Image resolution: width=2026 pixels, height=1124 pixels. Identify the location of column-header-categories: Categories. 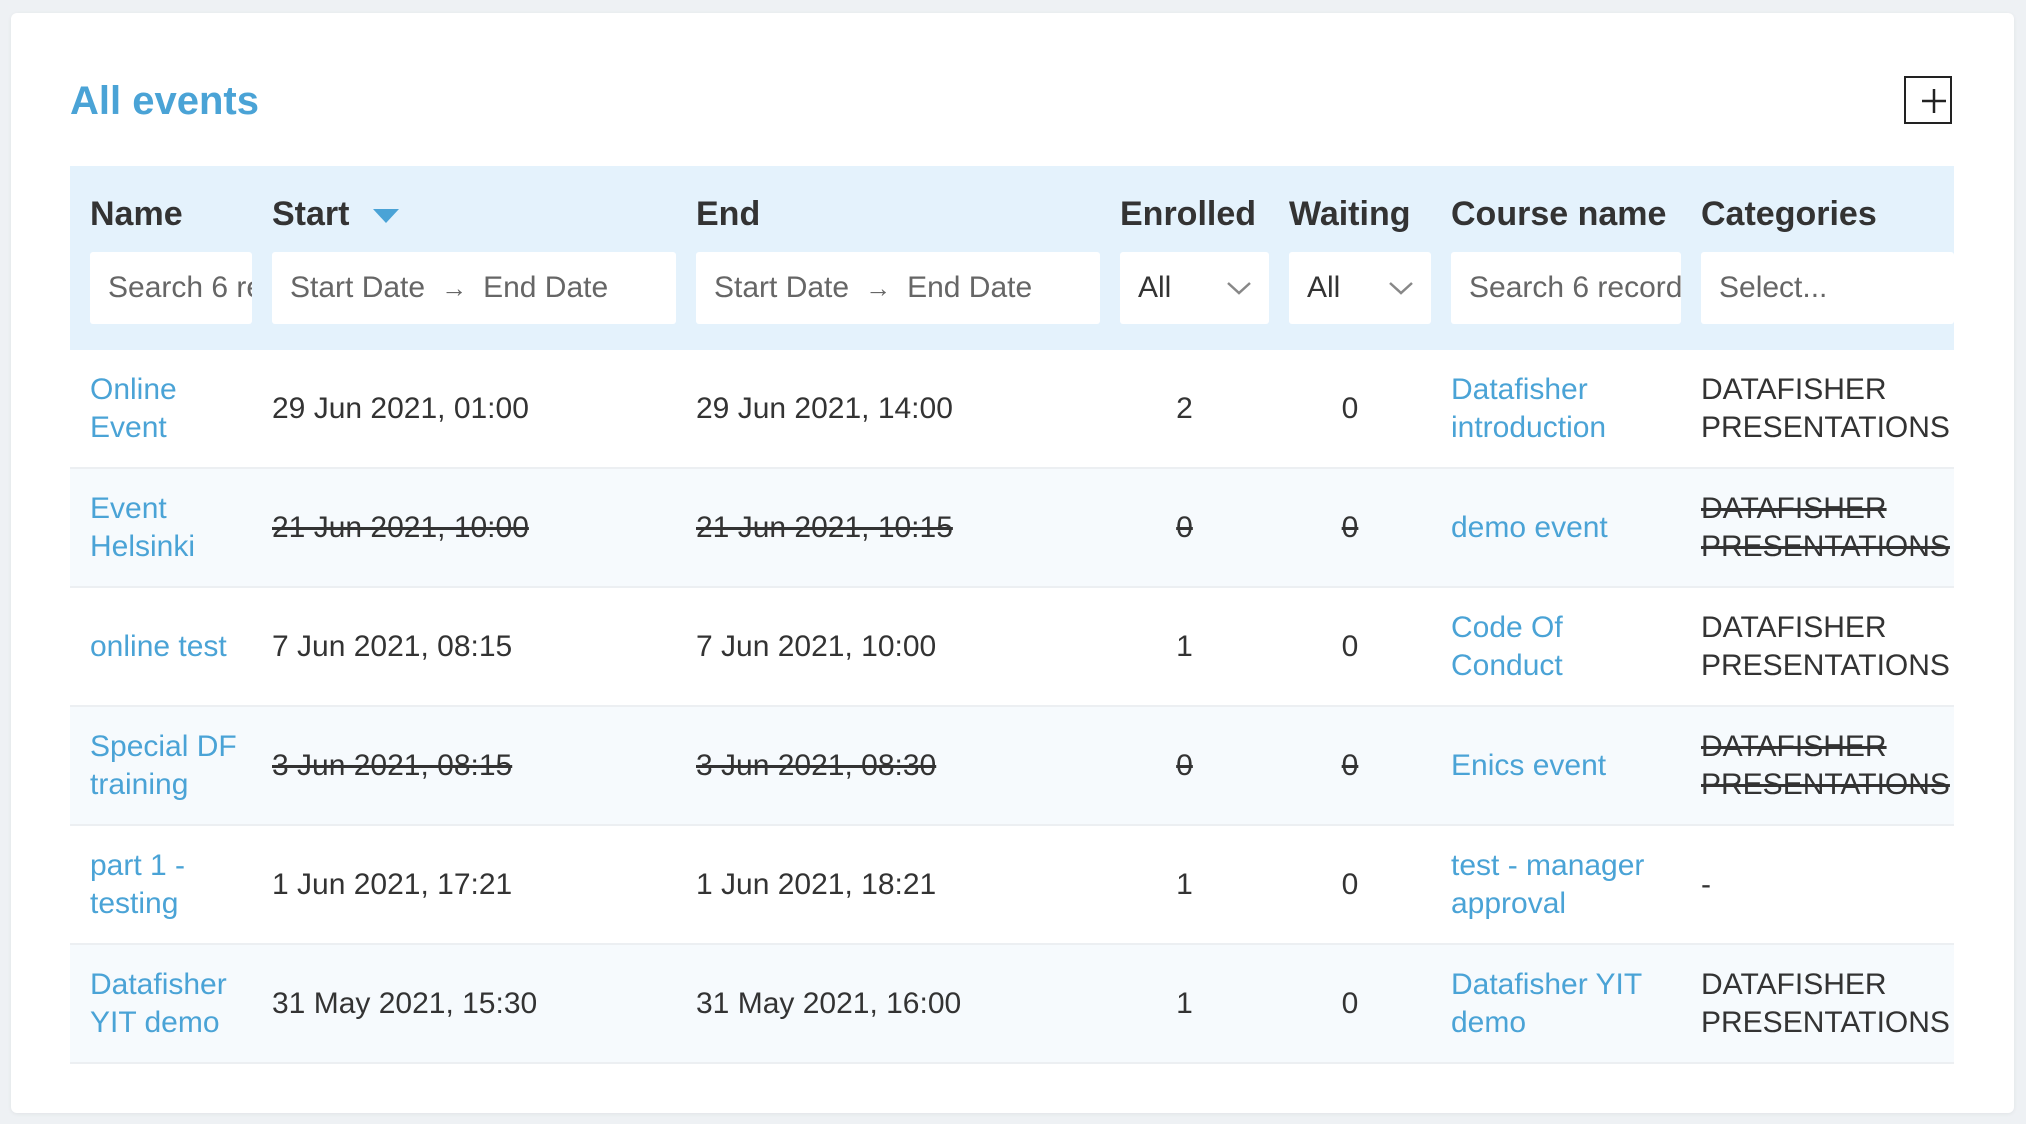
(1817, 208).